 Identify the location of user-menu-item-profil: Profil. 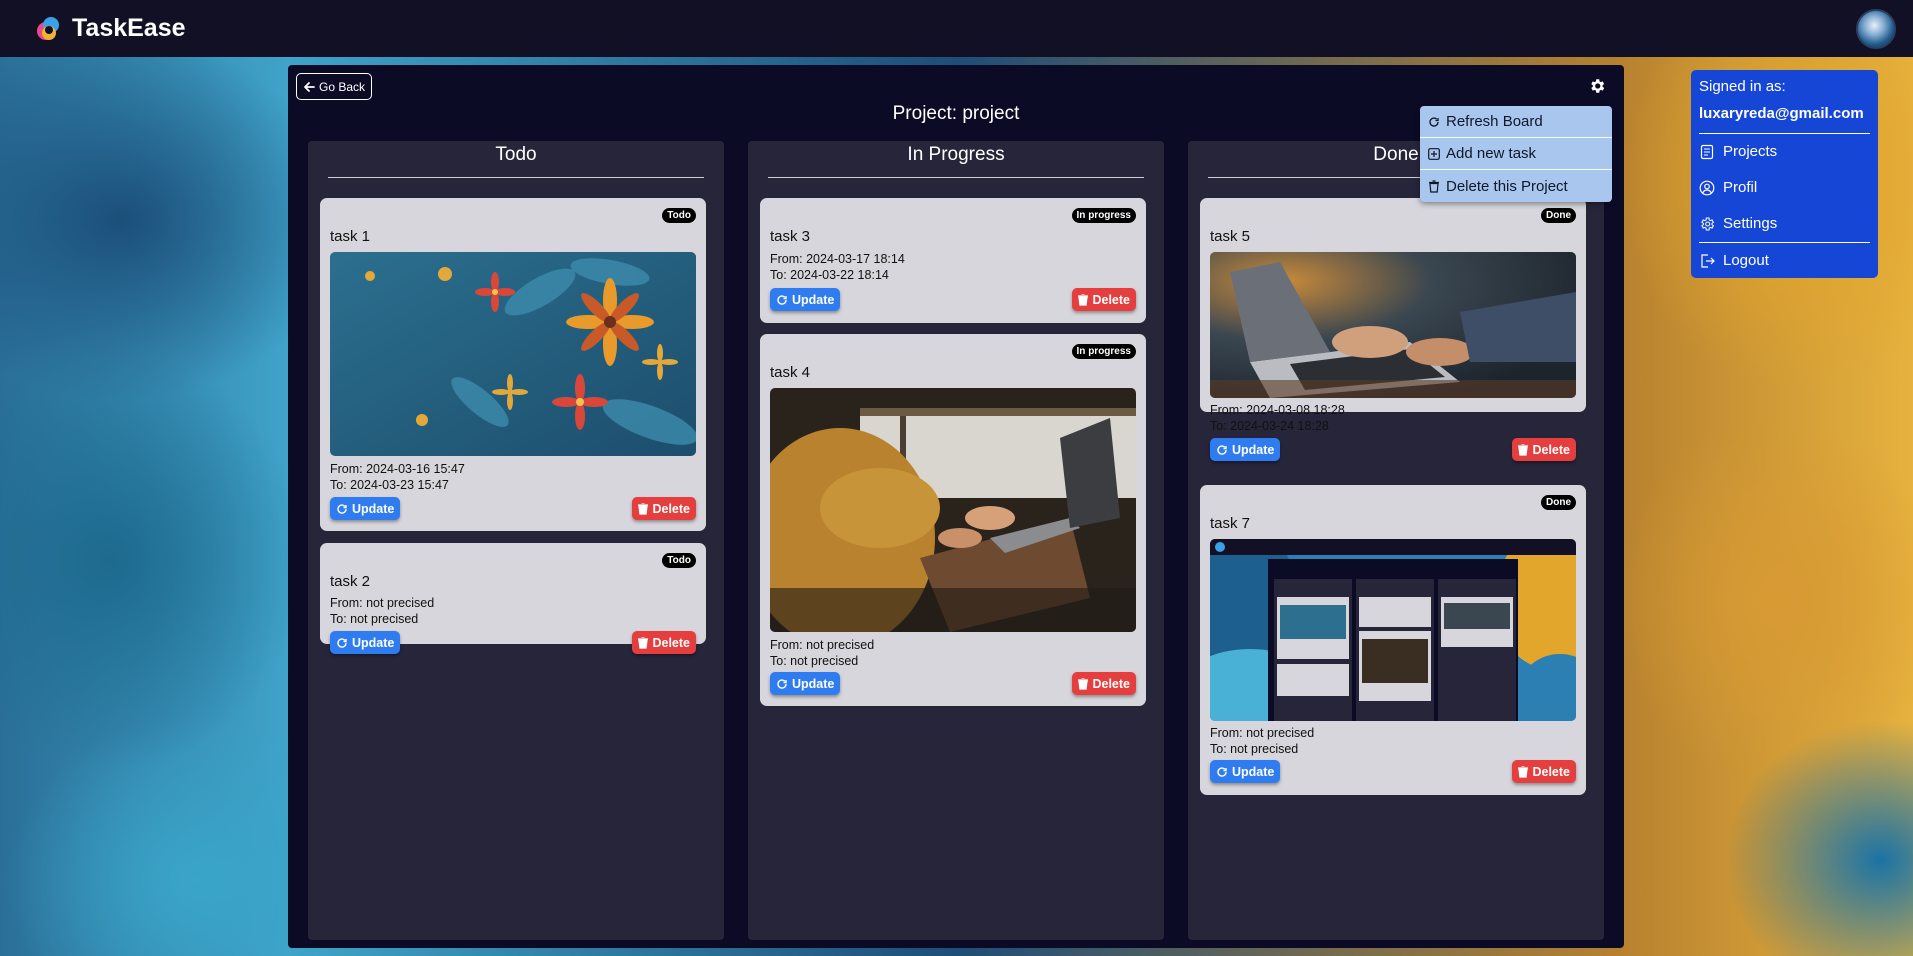
(1728, 187).